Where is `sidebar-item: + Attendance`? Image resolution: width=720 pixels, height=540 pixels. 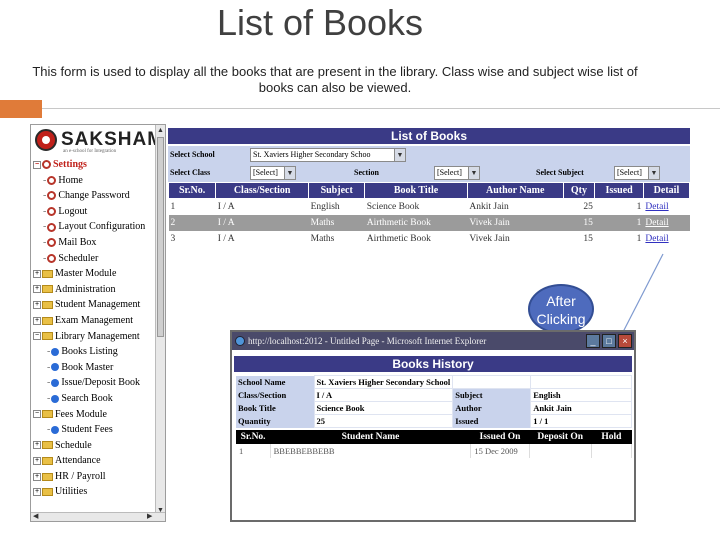 sidebar-item: + Attendance is located at coordinates (94, 461).